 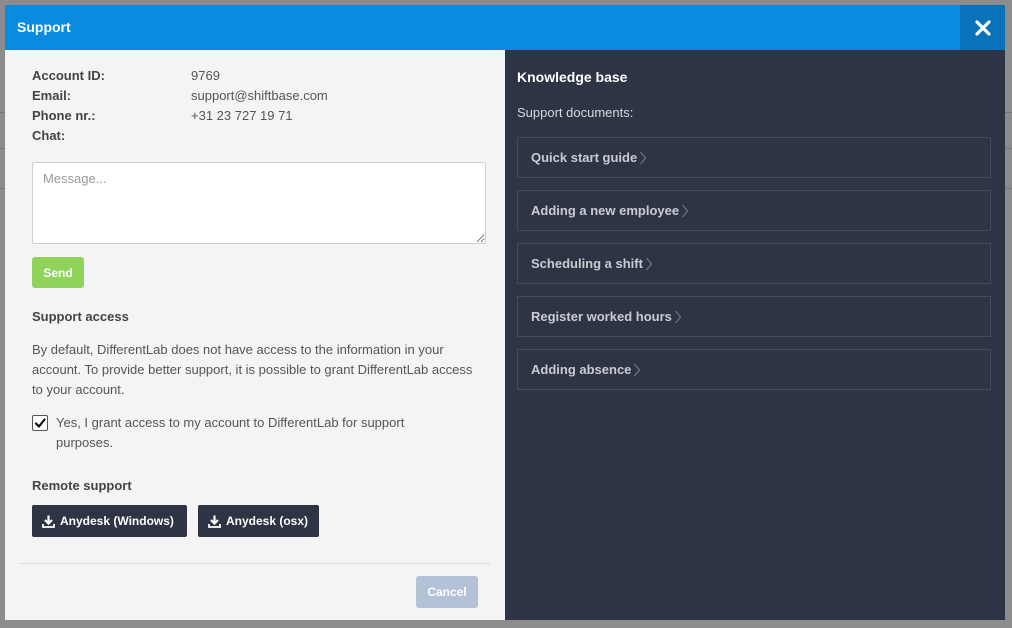 What do you see at coordinates (754, 263) in the screenshot?
I see `doc-link-scheduling-a-shift: Scheduling a shift` at bounding box center [754, 263].